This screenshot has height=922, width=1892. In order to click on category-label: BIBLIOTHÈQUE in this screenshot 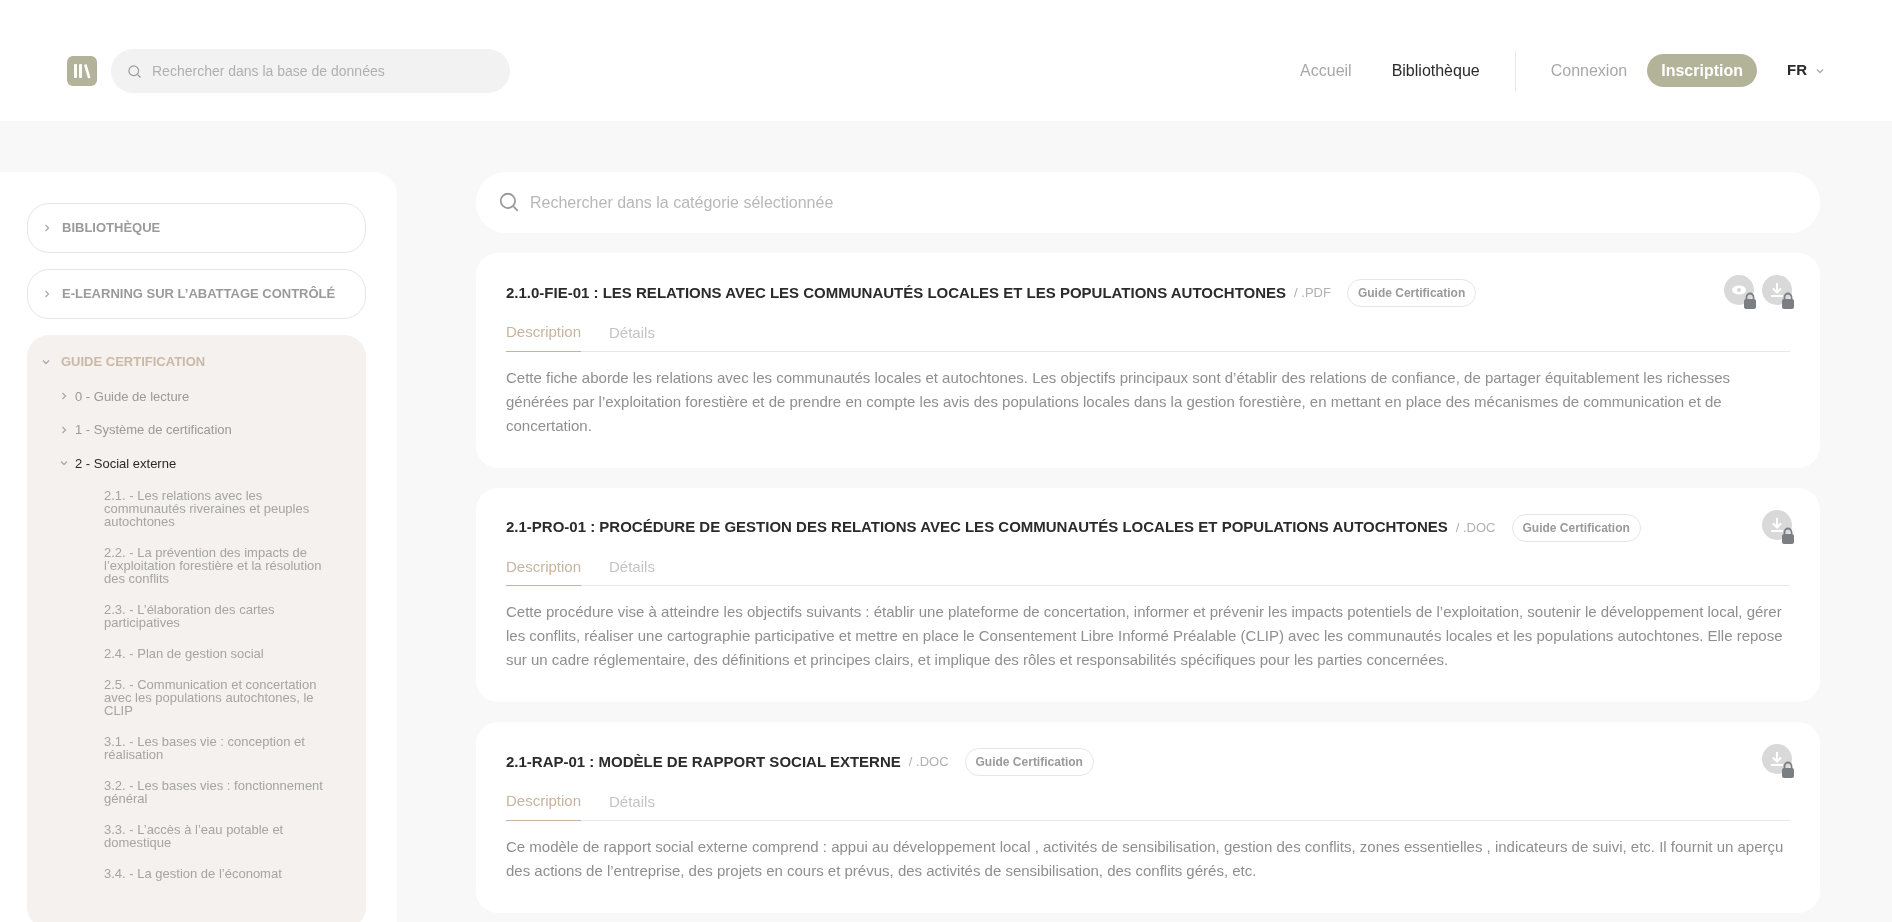, I will do `click(111, 228)`.